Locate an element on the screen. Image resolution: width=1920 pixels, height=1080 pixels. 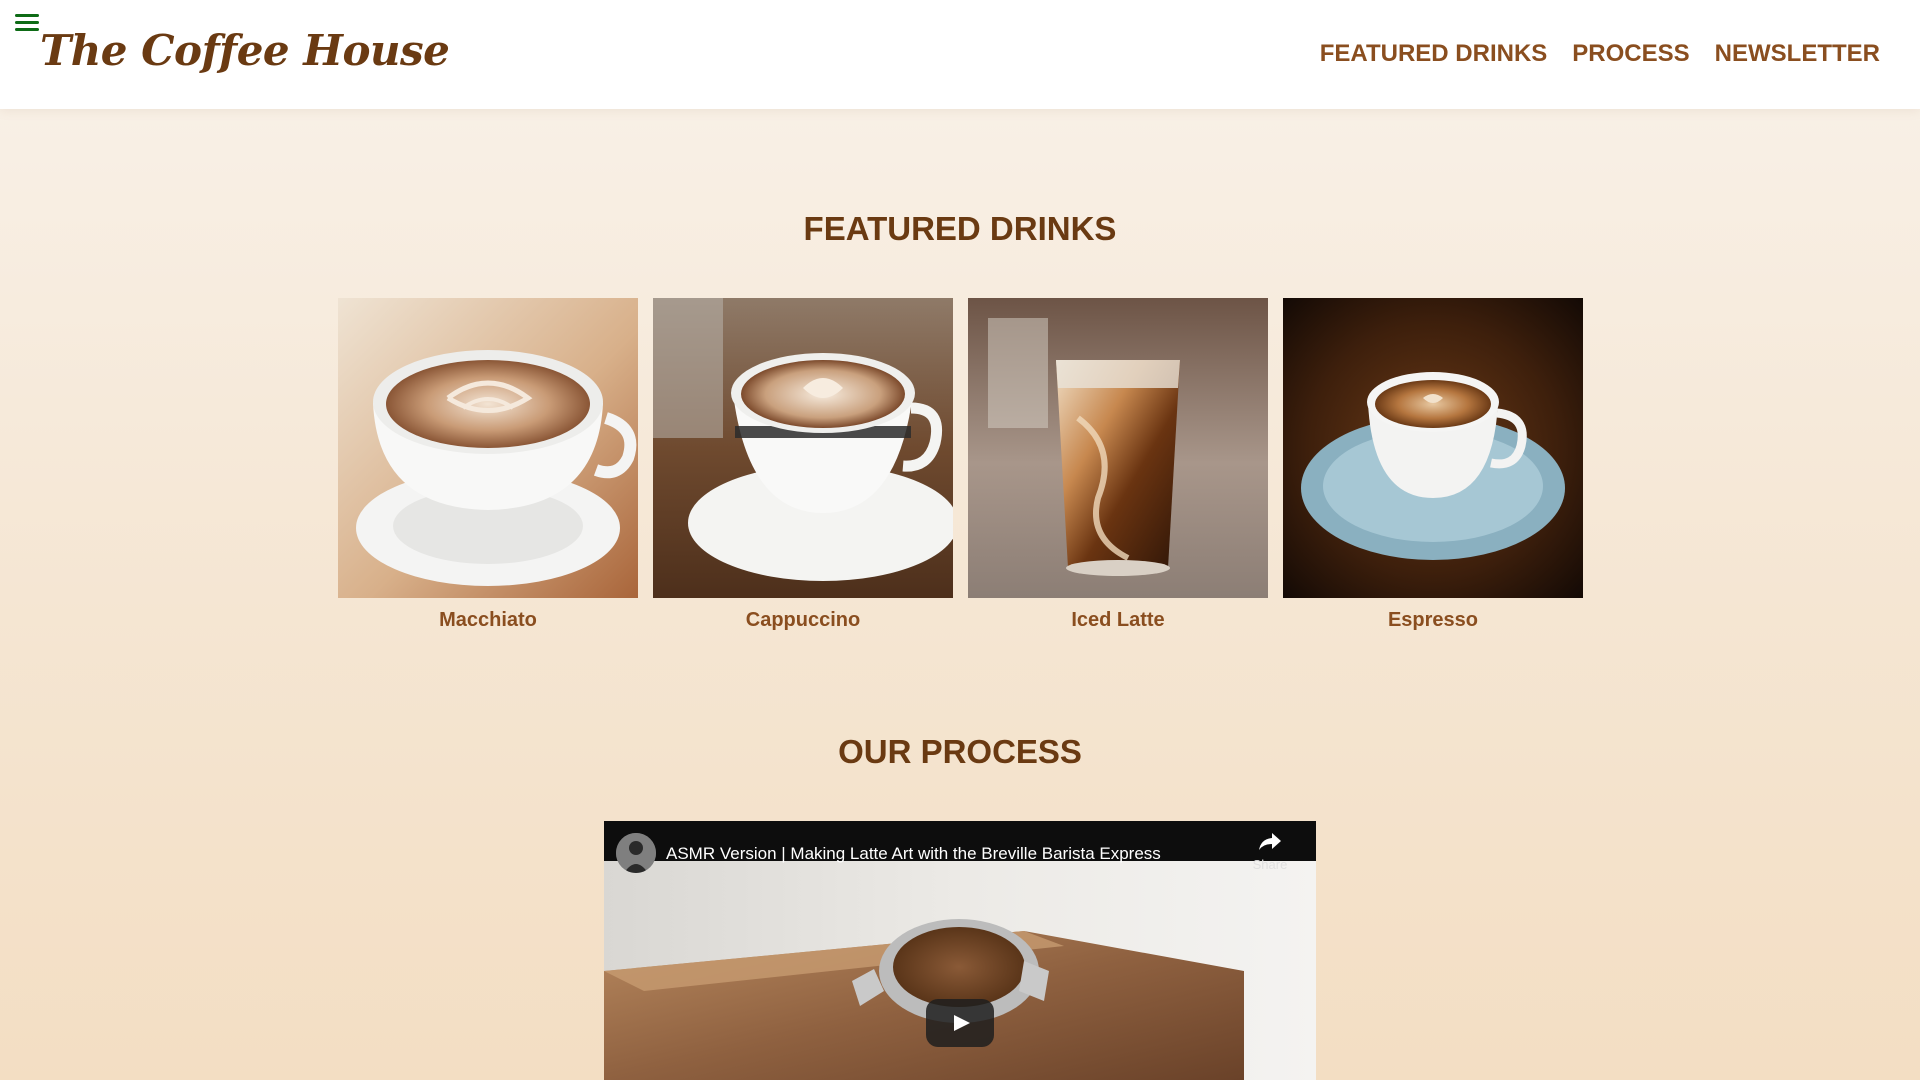
espresso-photo is located at coordinates (1433, 448).